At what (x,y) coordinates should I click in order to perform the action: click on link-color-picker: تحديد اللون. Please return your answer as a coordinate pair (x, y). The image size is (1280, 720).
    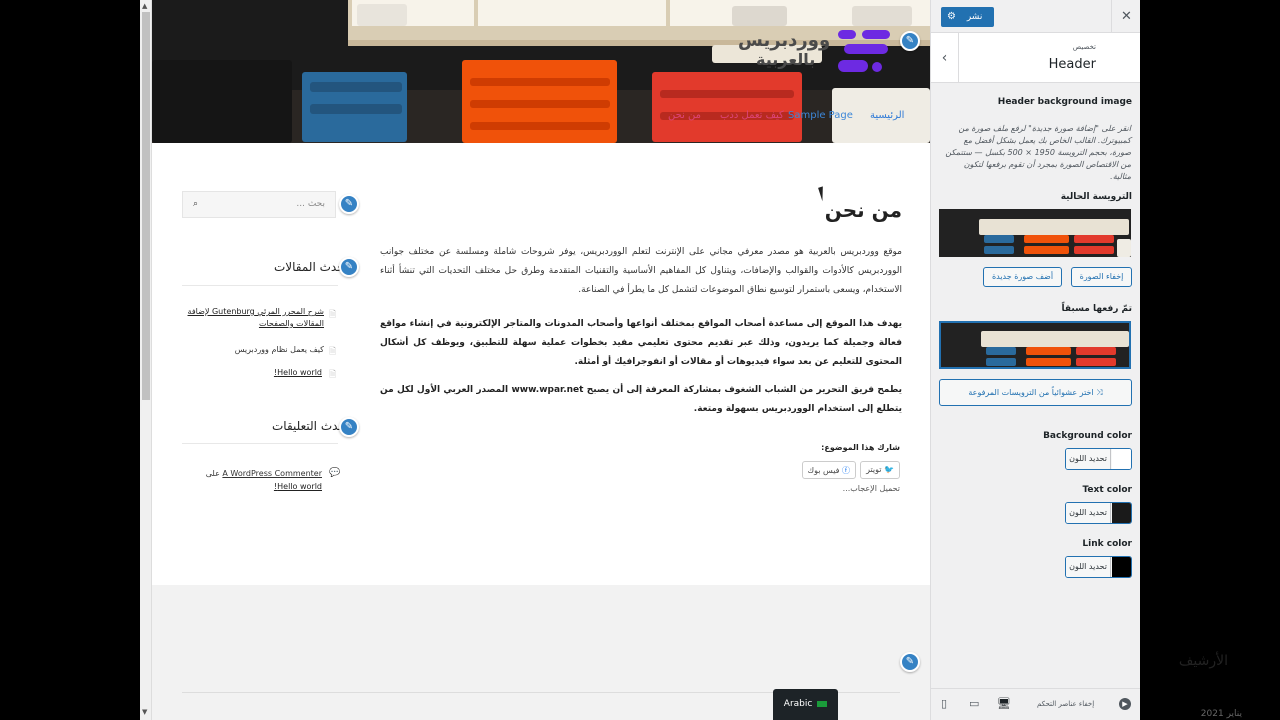
    Looking at the image, I should click on (1098, 567).